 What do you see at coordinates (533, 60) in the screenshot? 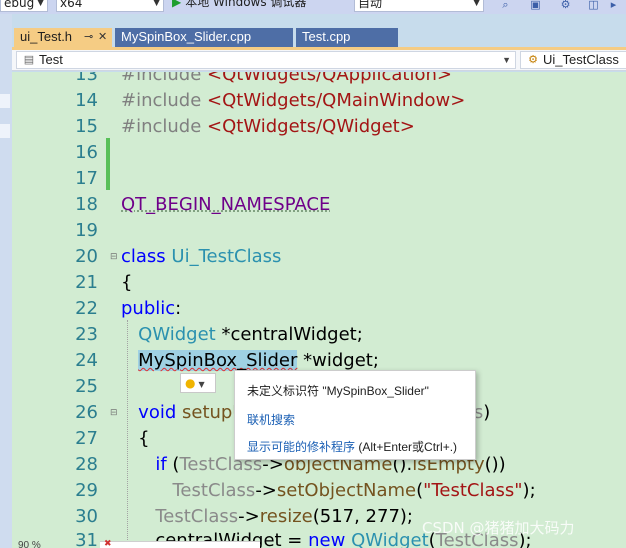
I see `class-icon: ⚙` at bounding box center [533, 60].